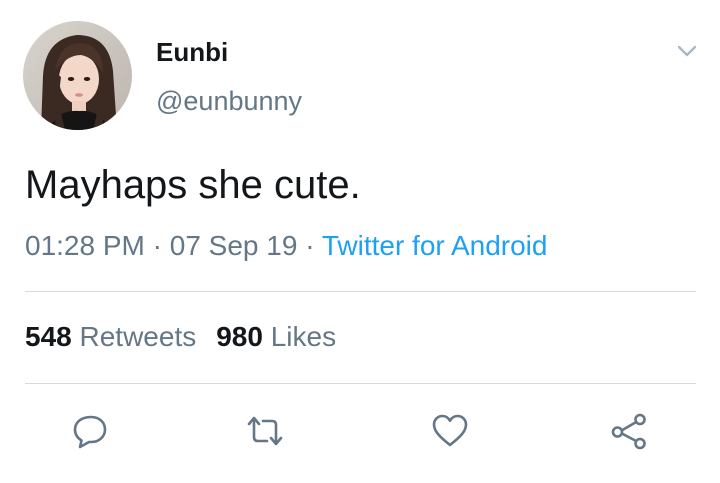 The width and height of the screenshot is (720, 483). Describe the element at coordinates (229, 101) in the screenshot. I see `user-handle: @eunbunny` at that location.